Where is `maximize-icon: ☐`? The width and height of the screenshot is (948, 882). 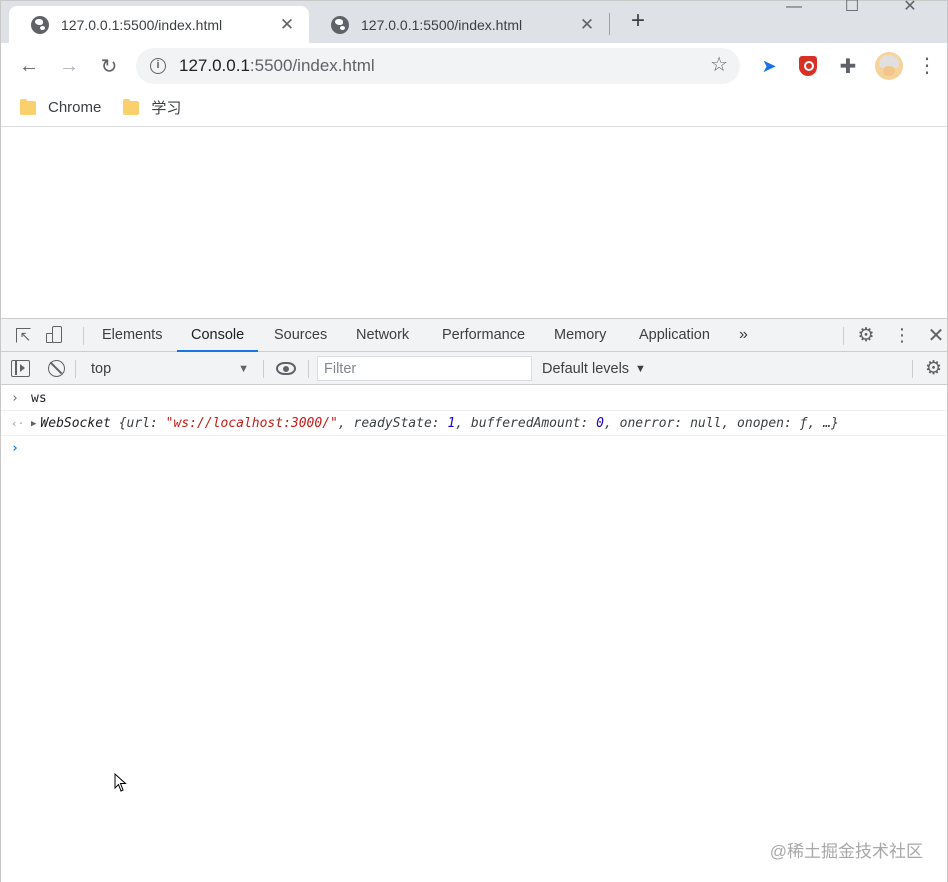
maximize-icon: ☐ is located at coordinates (852, 8).